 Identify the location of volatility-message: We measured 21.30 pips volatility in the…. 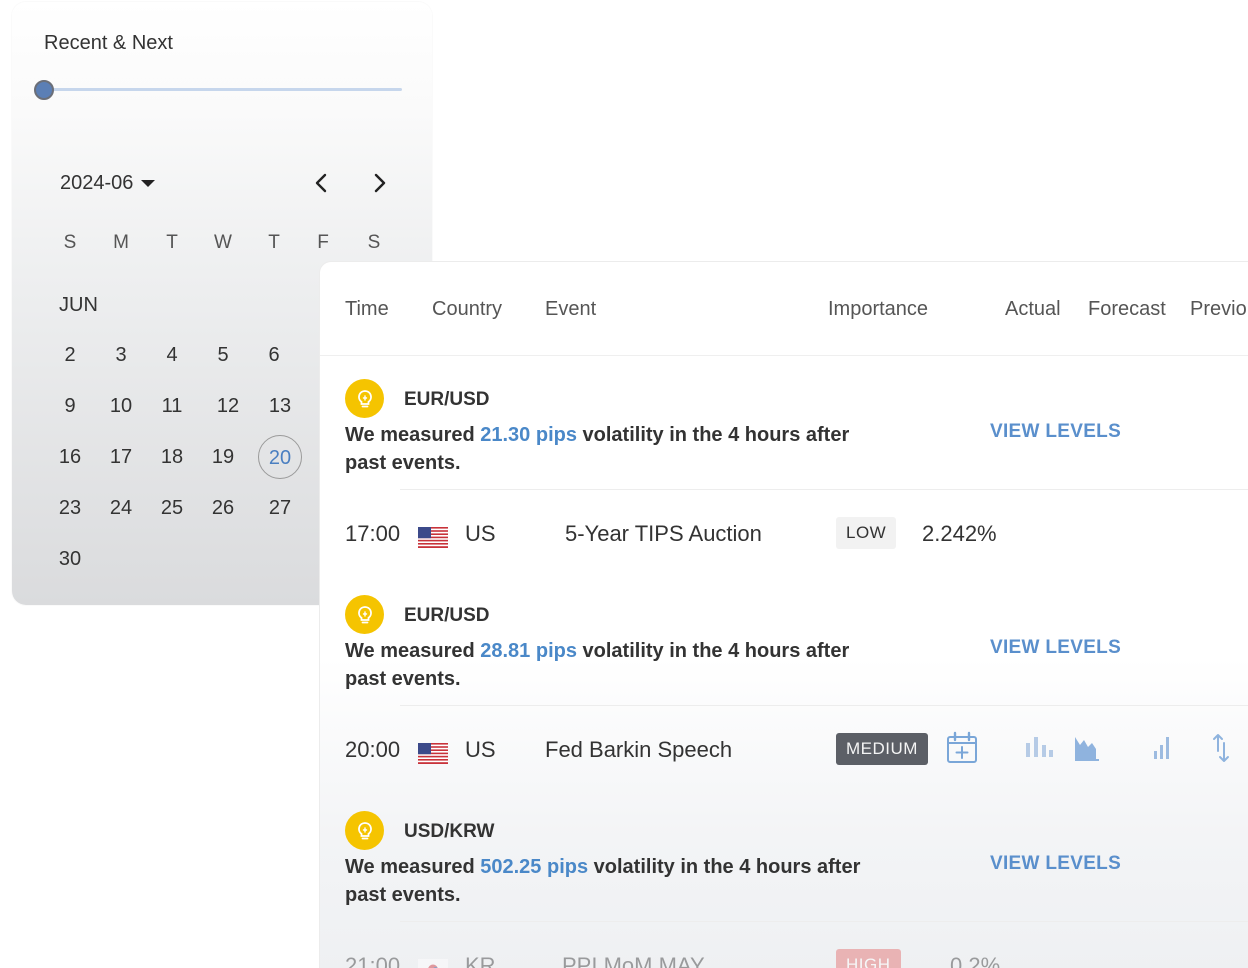
(615, 449).